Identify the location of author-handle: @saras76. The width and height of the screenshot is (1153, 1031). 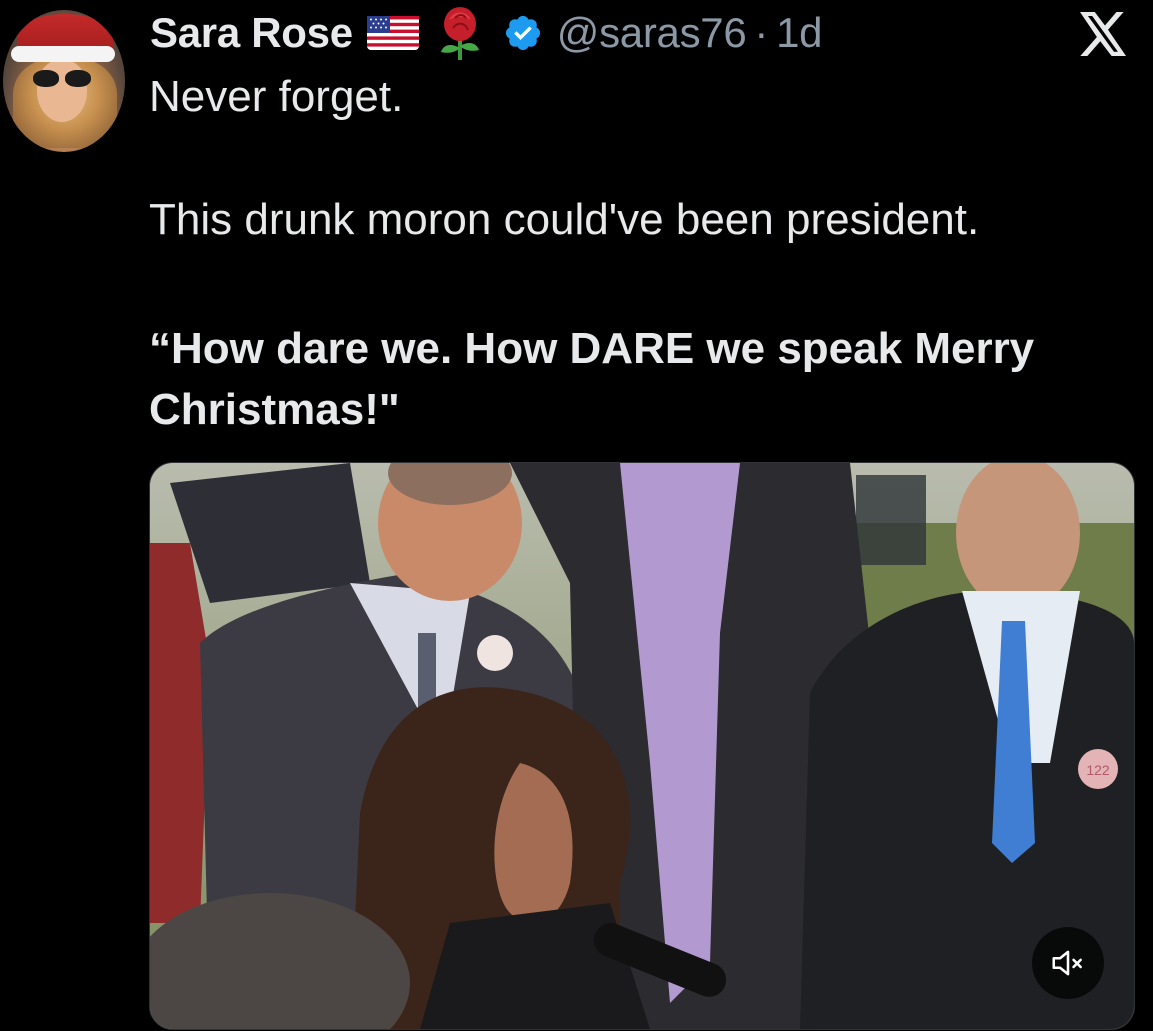
(652, 33).